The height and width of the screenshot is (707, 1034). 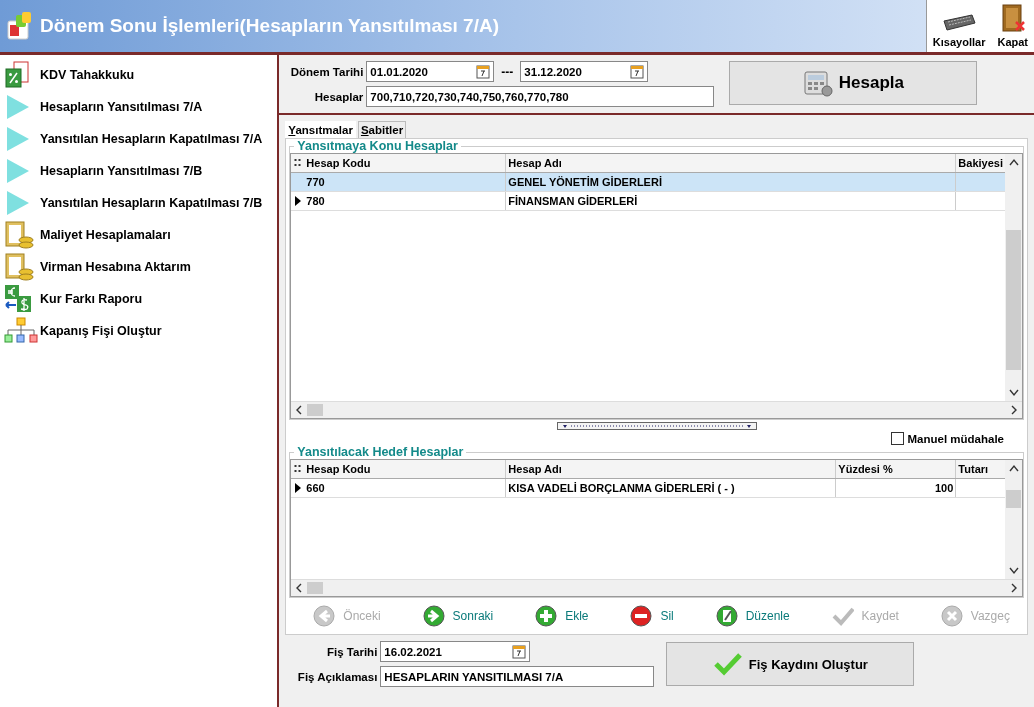 I want to click on sidebar-item: Hesapların Yansıtılması 7/B, so click(x=139, y=171).